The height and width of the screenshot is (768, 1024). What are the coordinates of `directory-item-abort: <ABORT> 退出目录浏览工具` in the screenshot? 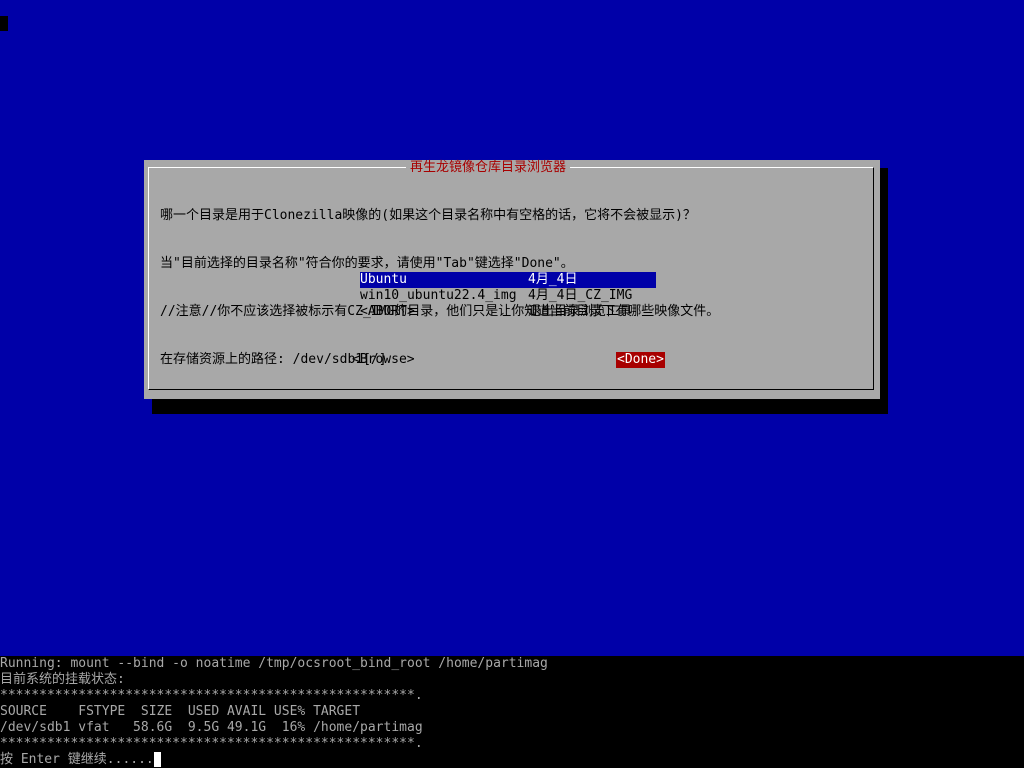 It's located at (508, 312).